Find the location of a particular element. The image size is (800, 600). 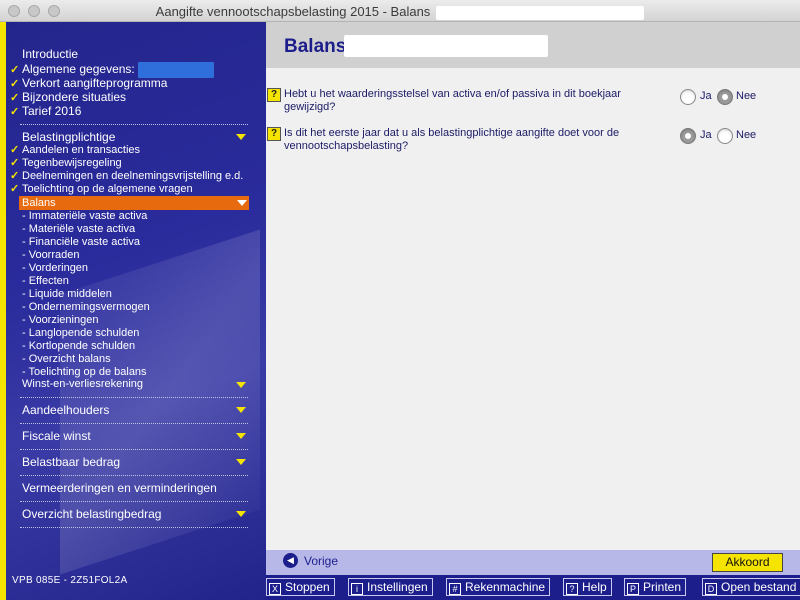

sidebar-item-tarief: ✓ Tarief 2016 is located at coordinates (45, 112).